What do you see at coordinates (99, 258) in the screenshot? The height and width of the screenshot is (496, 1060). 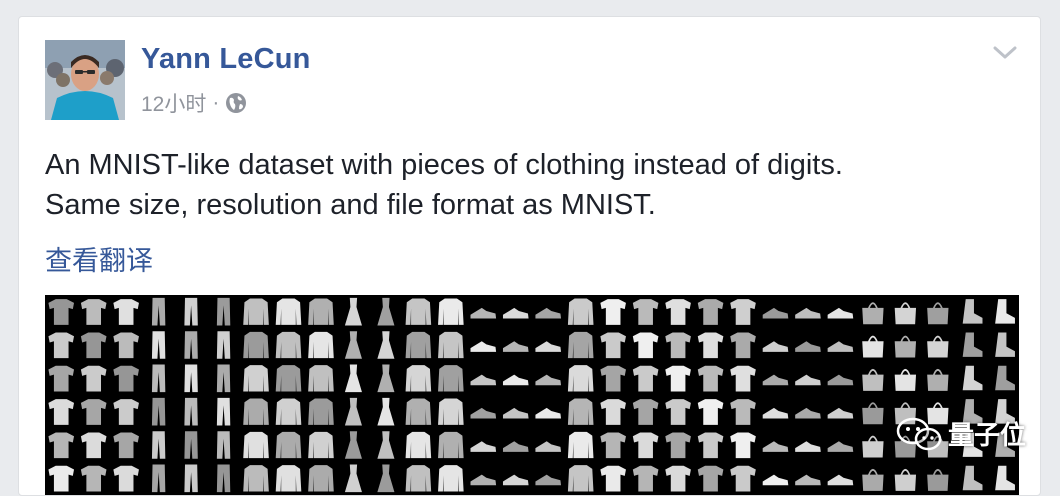 I see `see-translation-link: 查看翻译` at bounding box center [99, 258].